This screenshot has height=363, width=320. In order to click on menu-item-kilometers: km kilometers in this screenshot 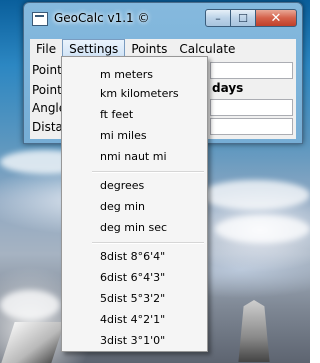, I will do `click(139, 94)`.